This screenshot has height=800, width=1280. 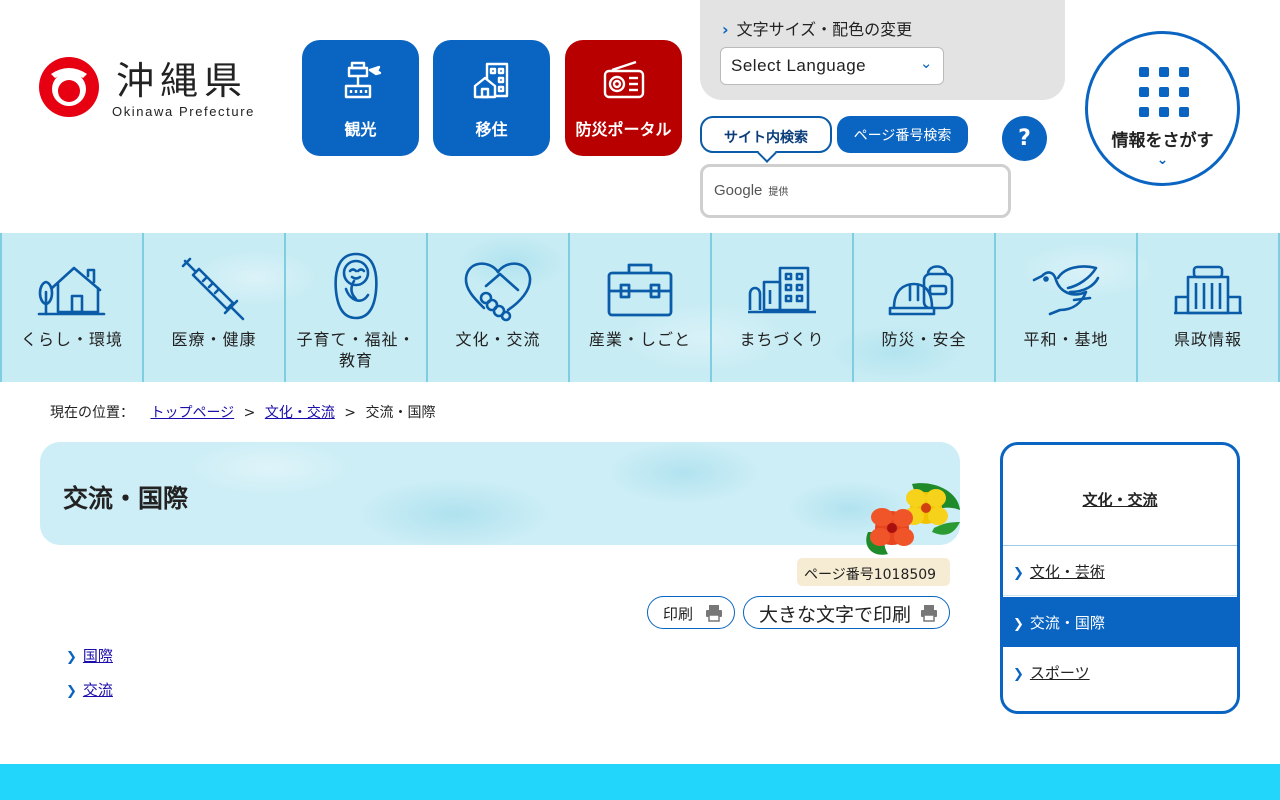 What do you see at coordinates (214, 290) in the screenshot?
I see `syringe-icon` at bounding box center [214, 290].